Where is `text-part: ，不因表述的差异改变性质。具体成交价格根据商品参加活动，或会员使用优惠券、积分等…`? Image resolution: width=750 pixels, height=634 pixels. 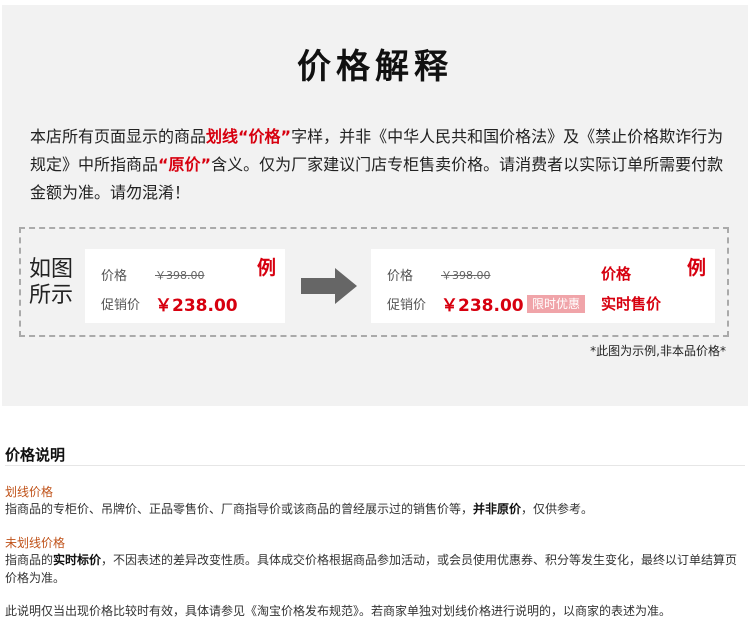 text-part: ，不因表述的差异改变性质。具体成交价格根据商品参加活动，或会员使用优惠券、积分等… is located at coordinates (371, 569).